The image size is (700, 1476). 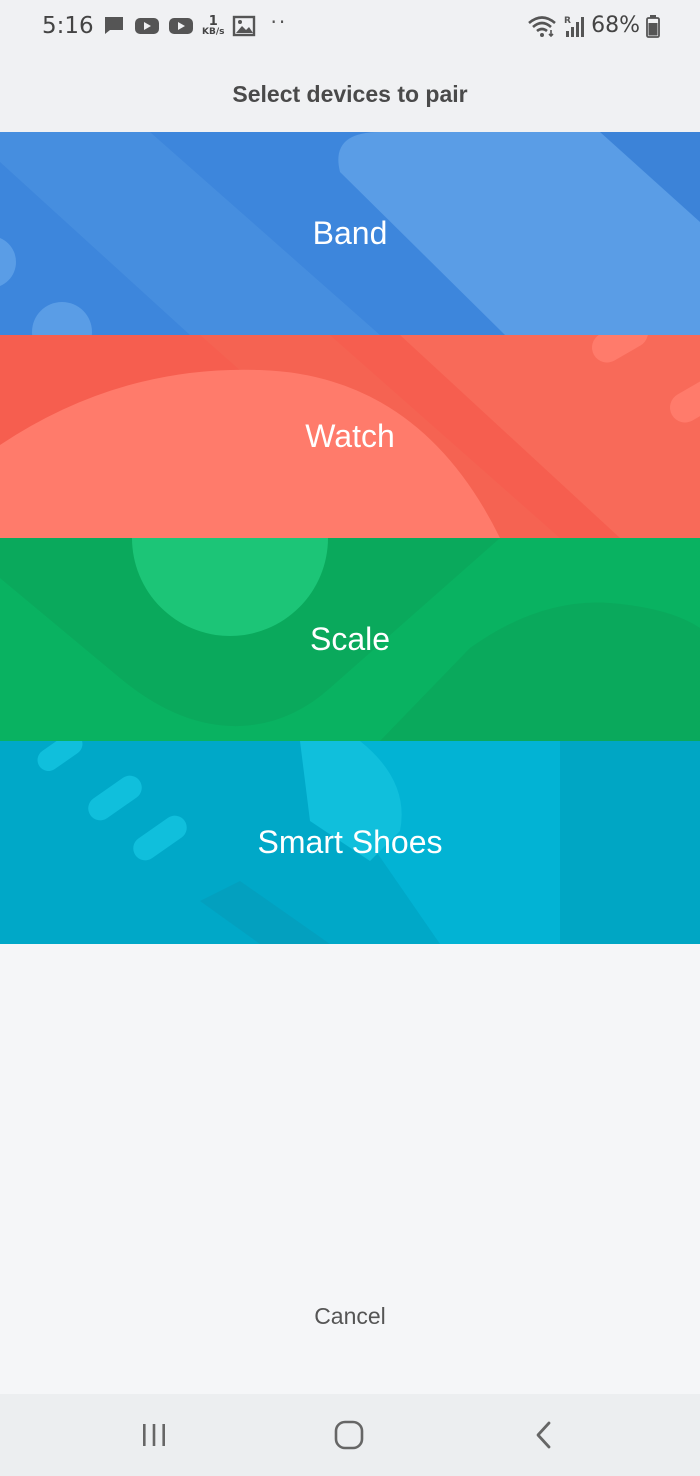 I want to click on device-label-watch: Watch, so click(x=350, y=436).